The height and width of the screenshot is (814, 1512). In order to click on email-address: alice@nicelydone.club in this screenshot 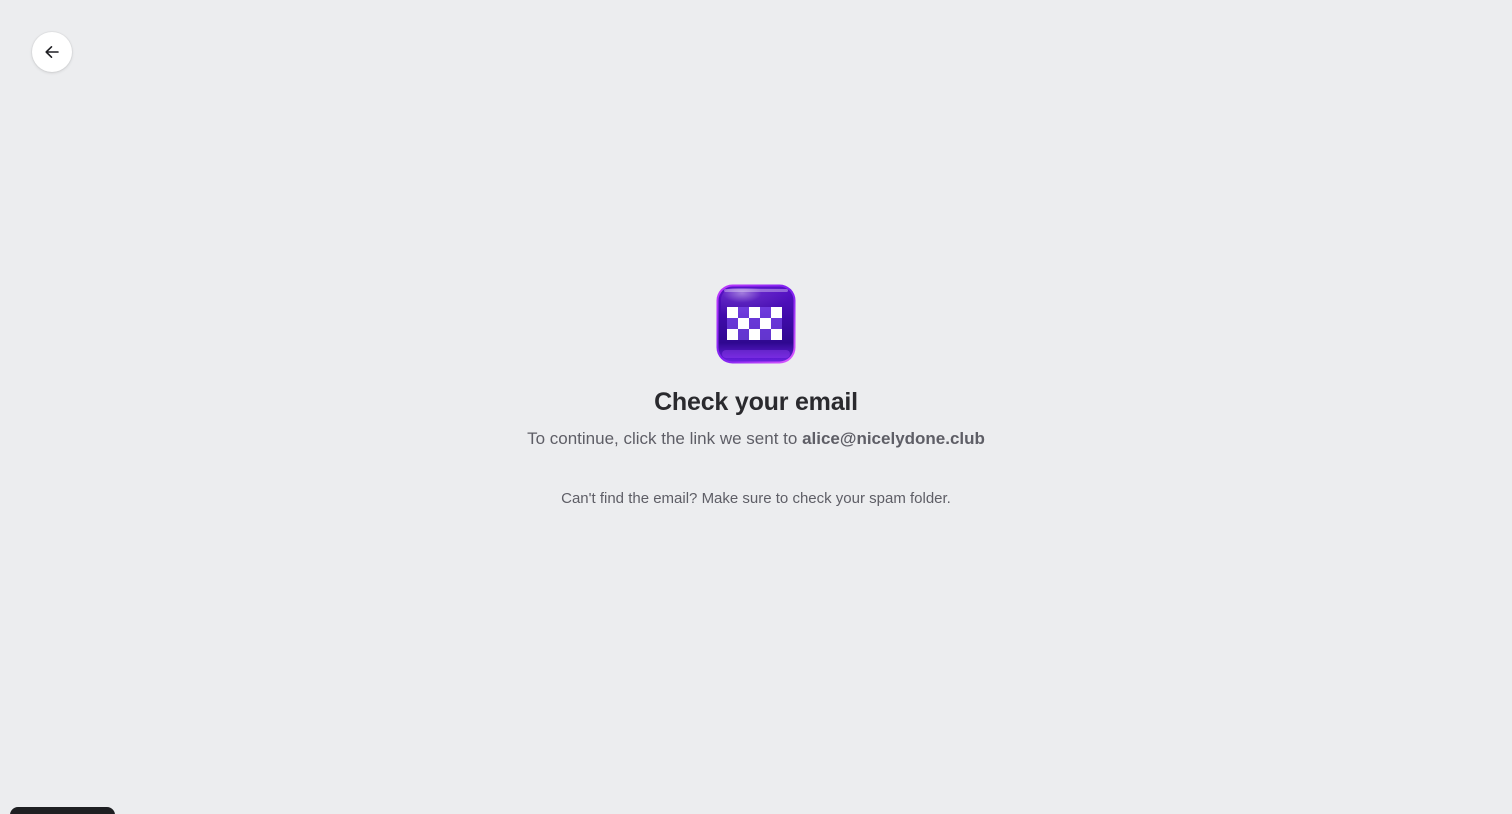, I will do `click(893, 438)`.